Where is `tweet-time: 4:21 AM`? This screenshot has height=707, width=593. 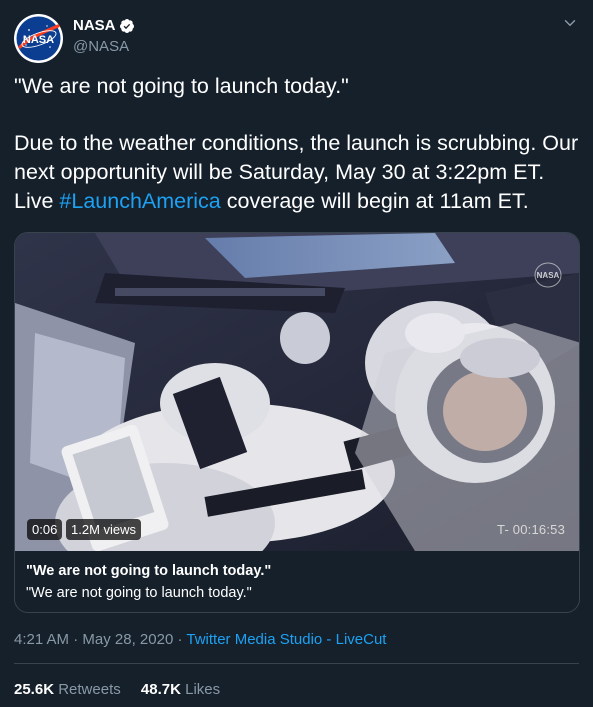 tweet-time: 4:21 AM is located at coordinates (41, 639).